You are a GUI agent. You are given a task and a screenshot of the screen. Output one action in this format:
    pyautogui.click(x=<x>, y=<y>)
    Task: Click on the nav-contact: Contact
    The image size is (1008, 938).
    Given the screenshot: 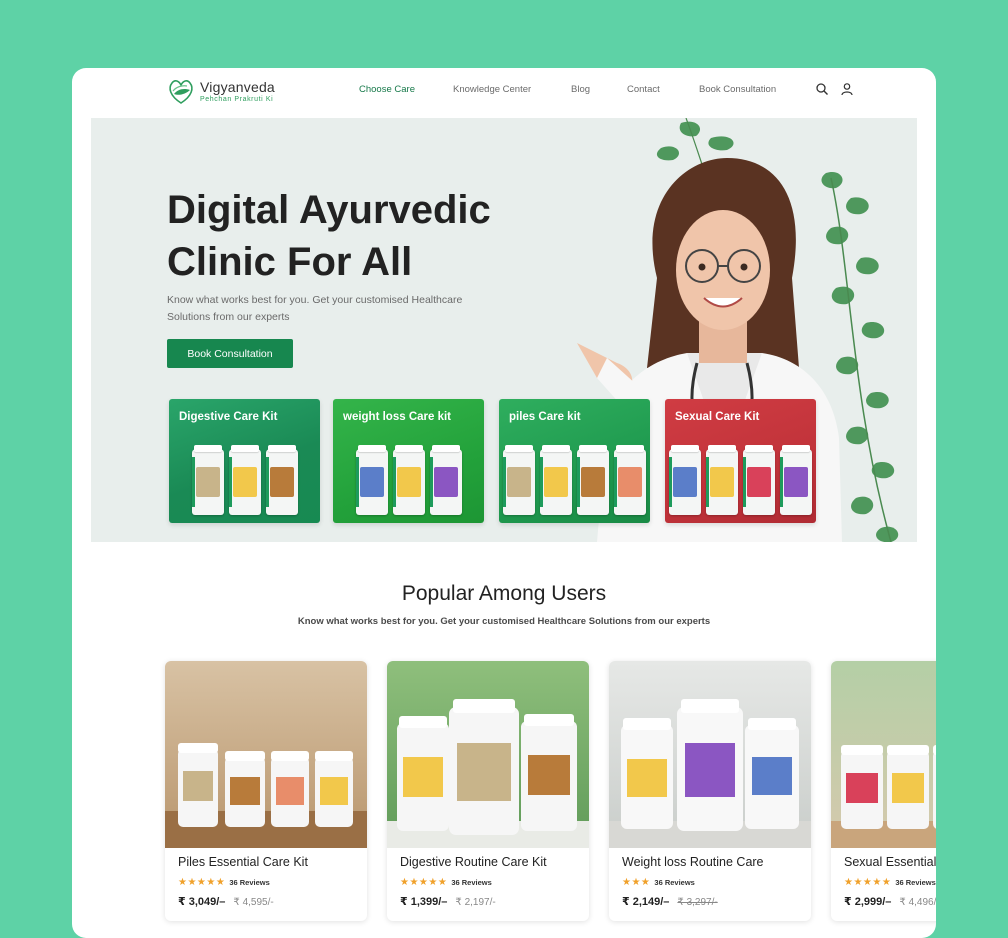 What is the action you would take?
    pyautogui.click(x=643, y=89)
    